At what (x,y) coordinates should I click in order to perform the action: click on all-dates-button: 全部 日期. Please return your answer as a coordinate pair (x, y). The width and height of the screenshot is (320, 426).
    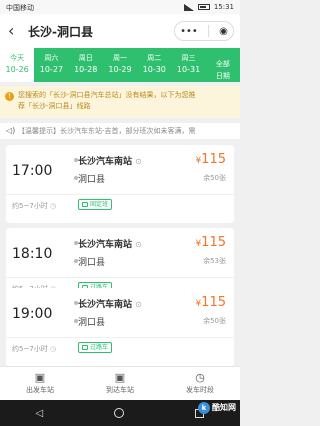
    Looking at the image, I should click on (223, 65).